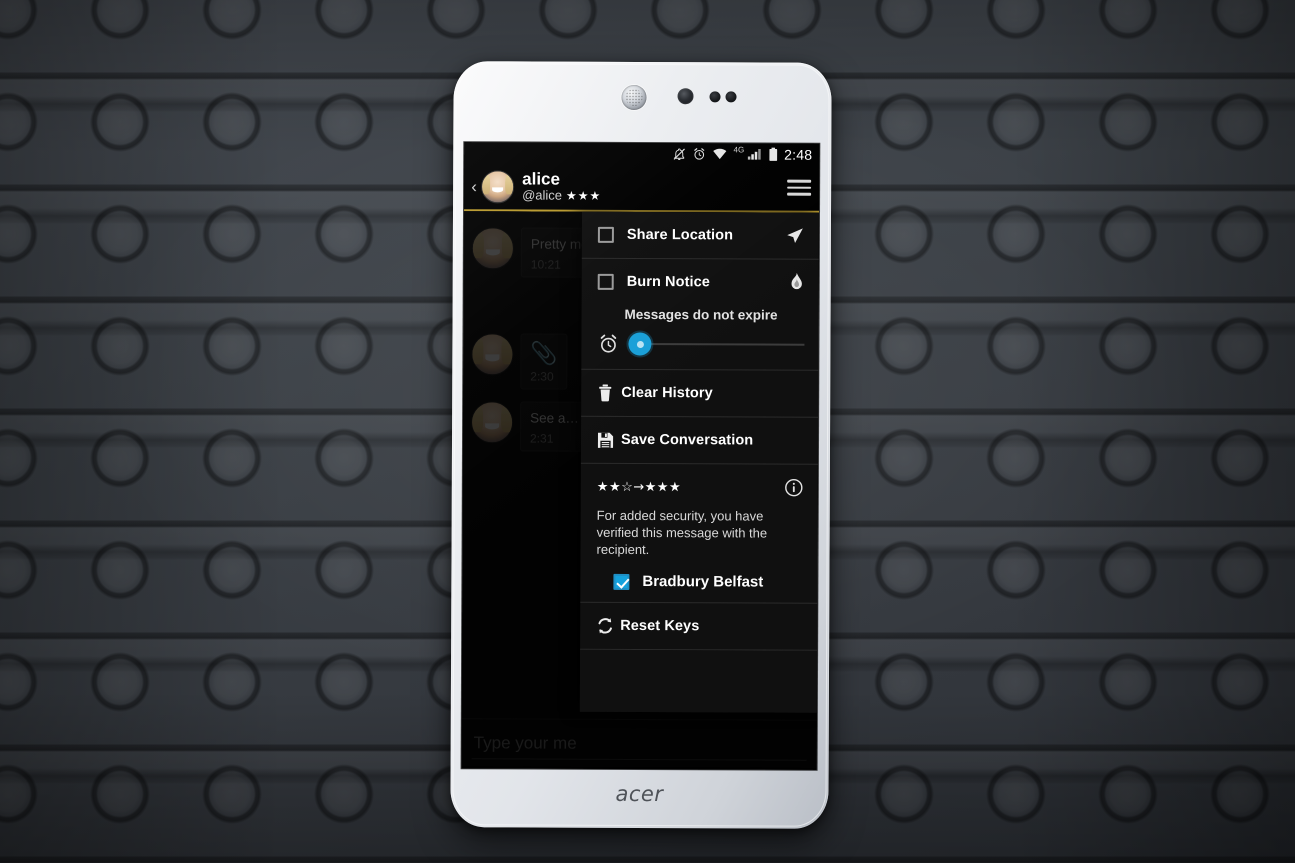  What do you see at coordinates (731, 97) in the screenshot?
I see `light-sensor-icon` at bounding box center [731, 97].